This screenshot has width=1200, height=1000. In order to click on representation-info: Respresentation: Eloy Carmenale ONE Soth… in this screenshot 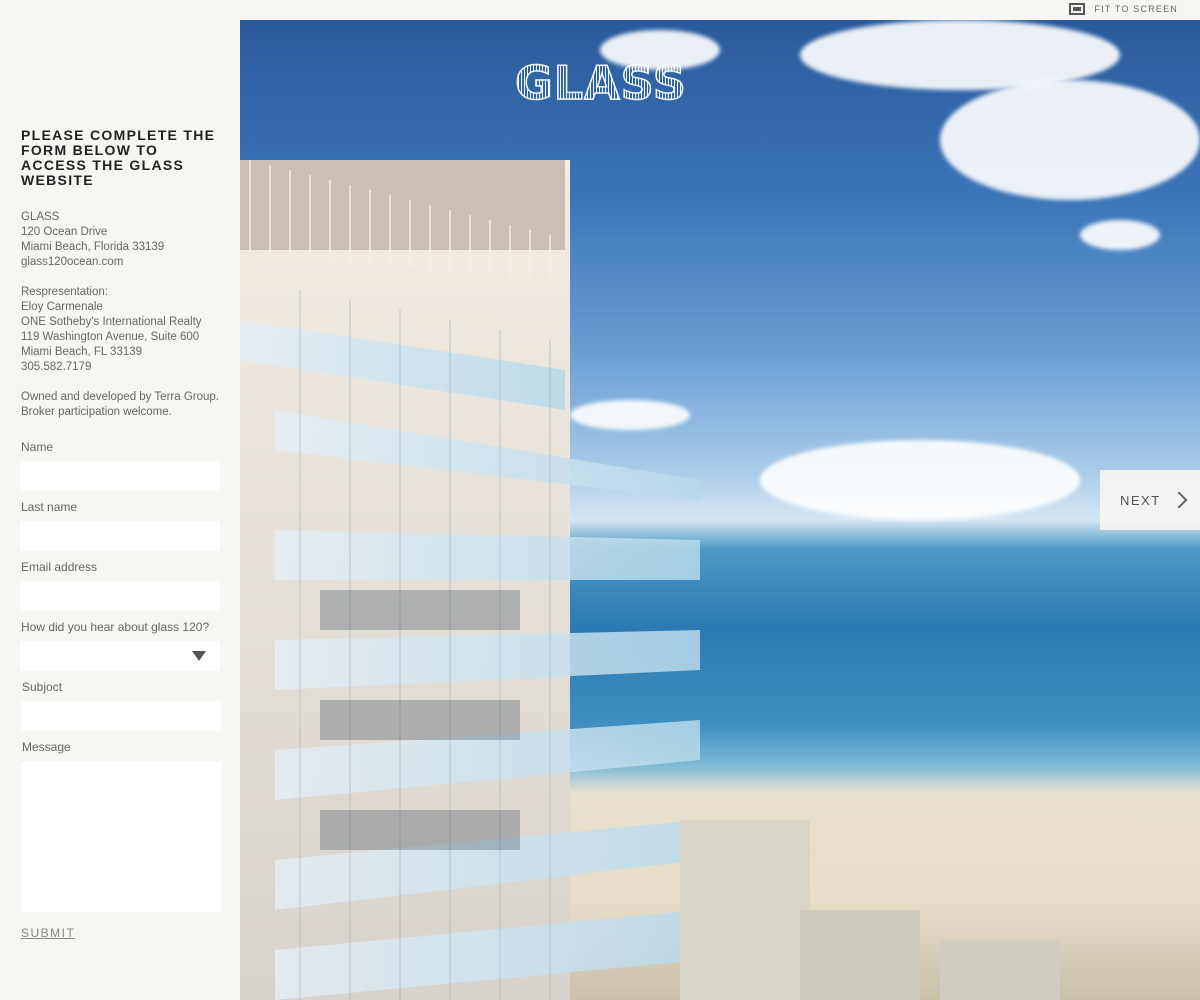, I will do `click(111, 329)`.